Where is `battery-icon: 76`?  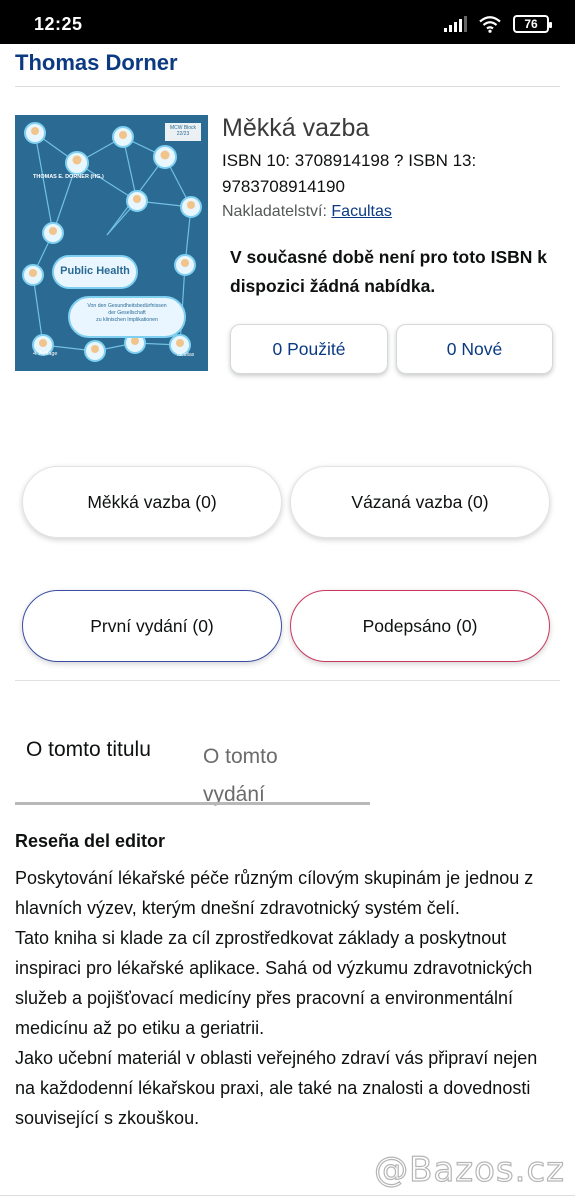
battery-icon: 76 is located at coordinates (532, 24).